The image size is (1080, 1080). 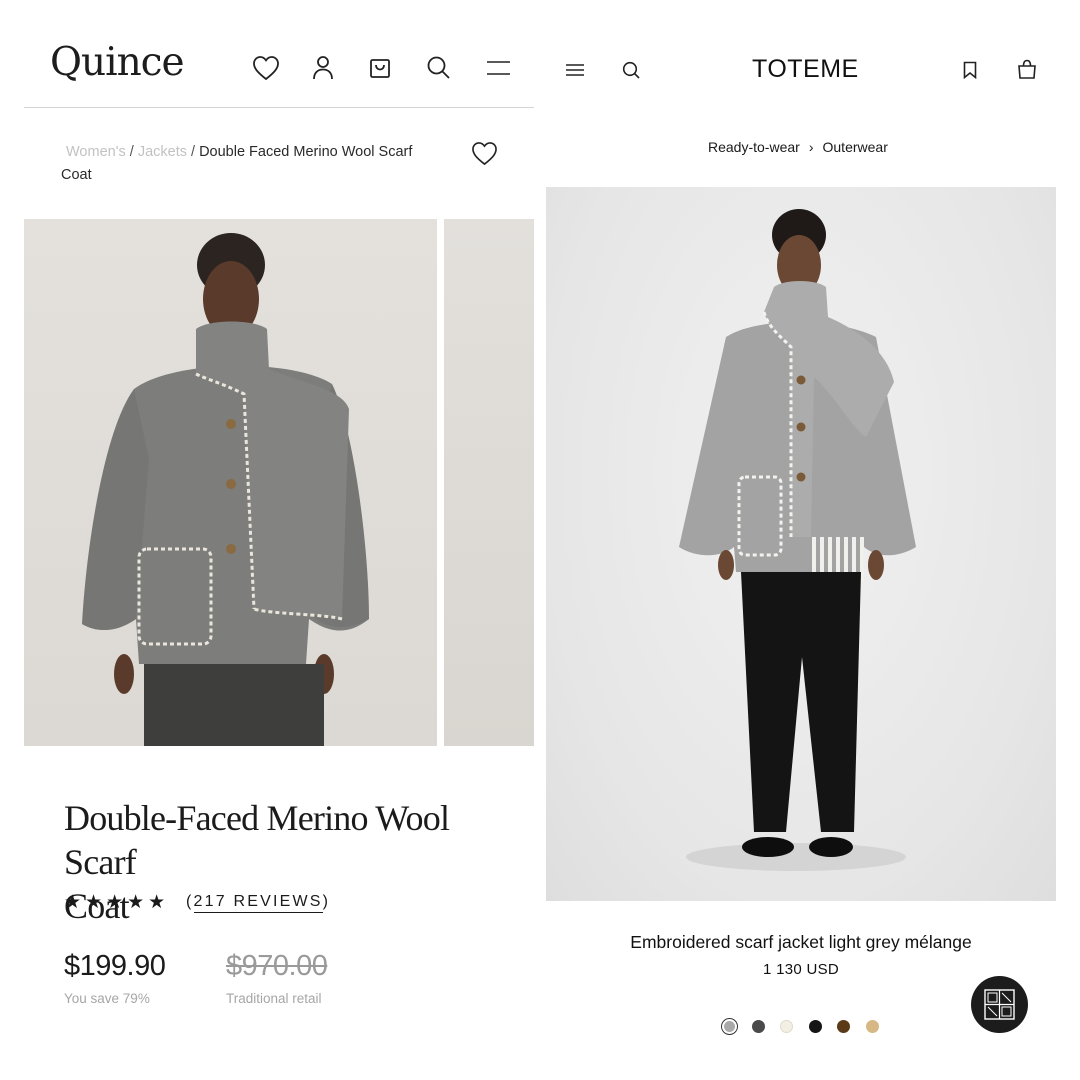 I want to click on breadcrumb-current: Double Faced Merino Wool Scarf, so click(x=306, y=152).